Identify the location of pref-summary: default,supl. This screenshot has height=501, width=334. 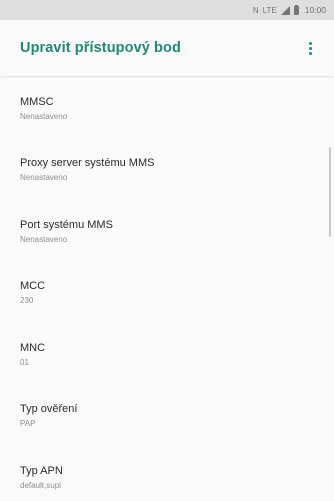
(40, 485).